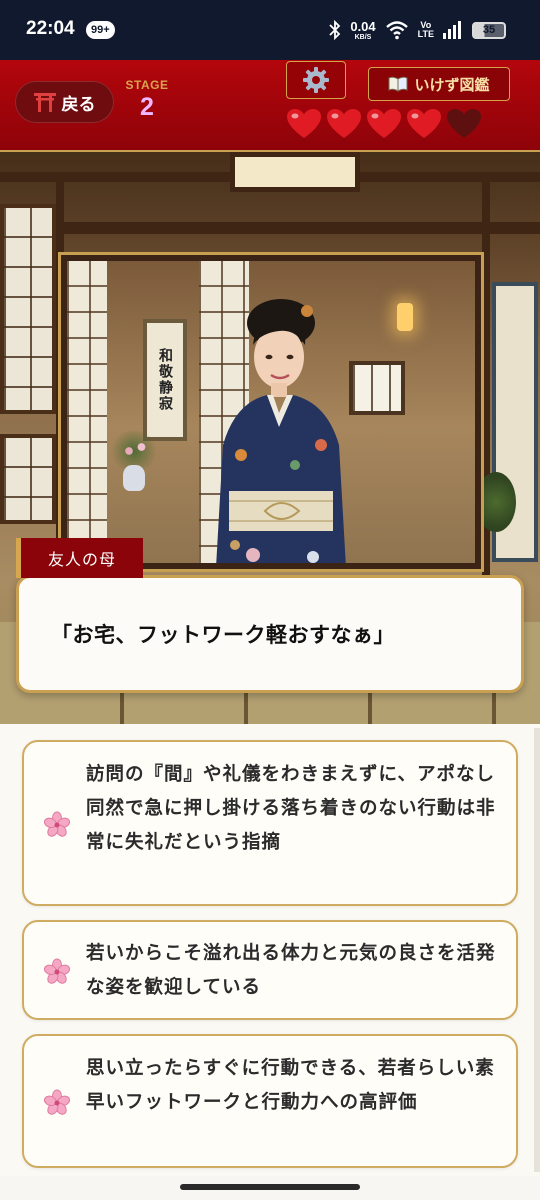  I want to click on status-bar: 22:04 99+ 0.04 KB/S Vo LTE 35, so click(270, 30).